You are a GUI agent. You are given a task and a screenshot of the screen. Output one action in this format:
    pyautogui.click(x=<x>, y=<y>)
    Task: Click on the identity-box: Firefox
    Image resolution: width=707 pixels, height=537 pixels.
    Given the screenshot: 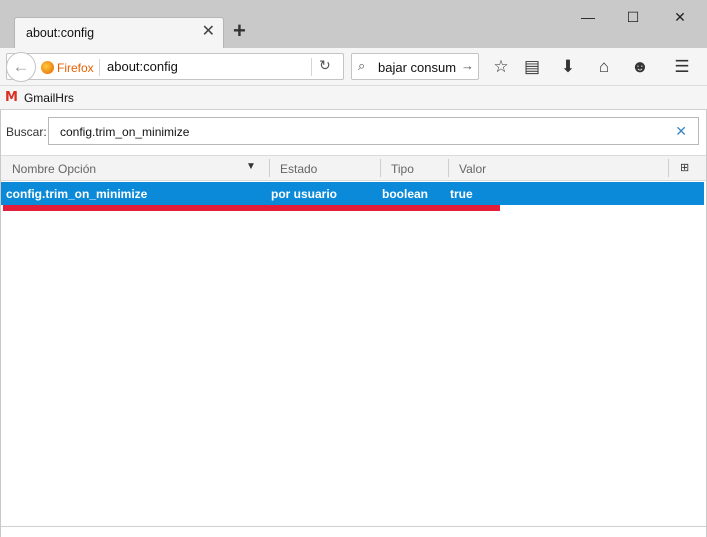 What is the action you would take?
    pyautogui.click(x=70, y=67)
    